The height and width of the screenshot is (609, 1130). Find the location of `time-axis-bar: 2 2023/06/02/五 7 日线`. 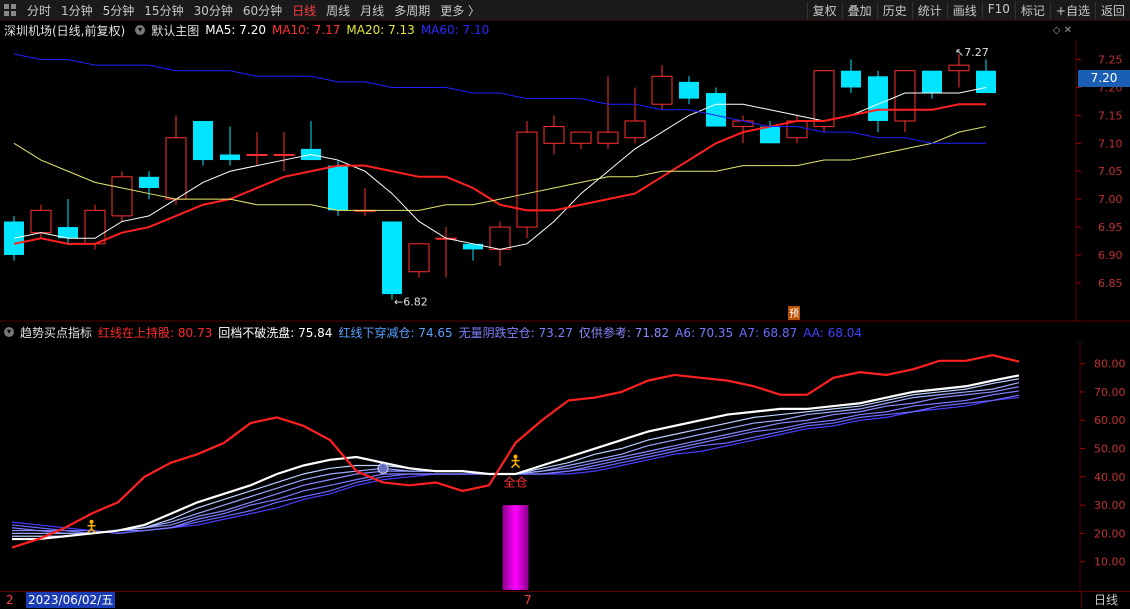

time-axis-bar: 2 2023/06/02/五 7 日线 is located at coordinates (565, 600).